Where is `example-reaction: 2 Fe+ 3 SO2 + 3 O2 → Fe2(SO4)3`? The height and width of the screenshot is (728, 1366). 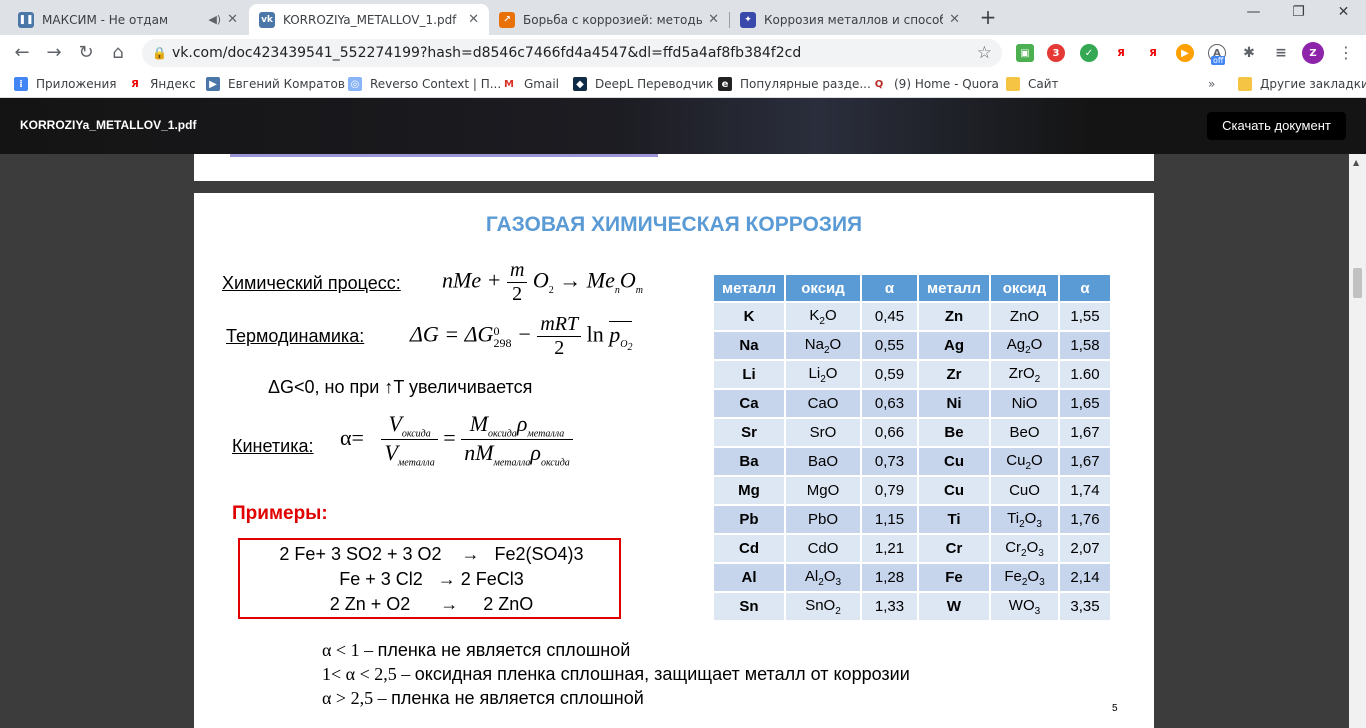 example-reaction: 2 Fe+ 3 SO2 + 3 O2 → Fe2(SO4)3 is located at coordinates (431, 554).